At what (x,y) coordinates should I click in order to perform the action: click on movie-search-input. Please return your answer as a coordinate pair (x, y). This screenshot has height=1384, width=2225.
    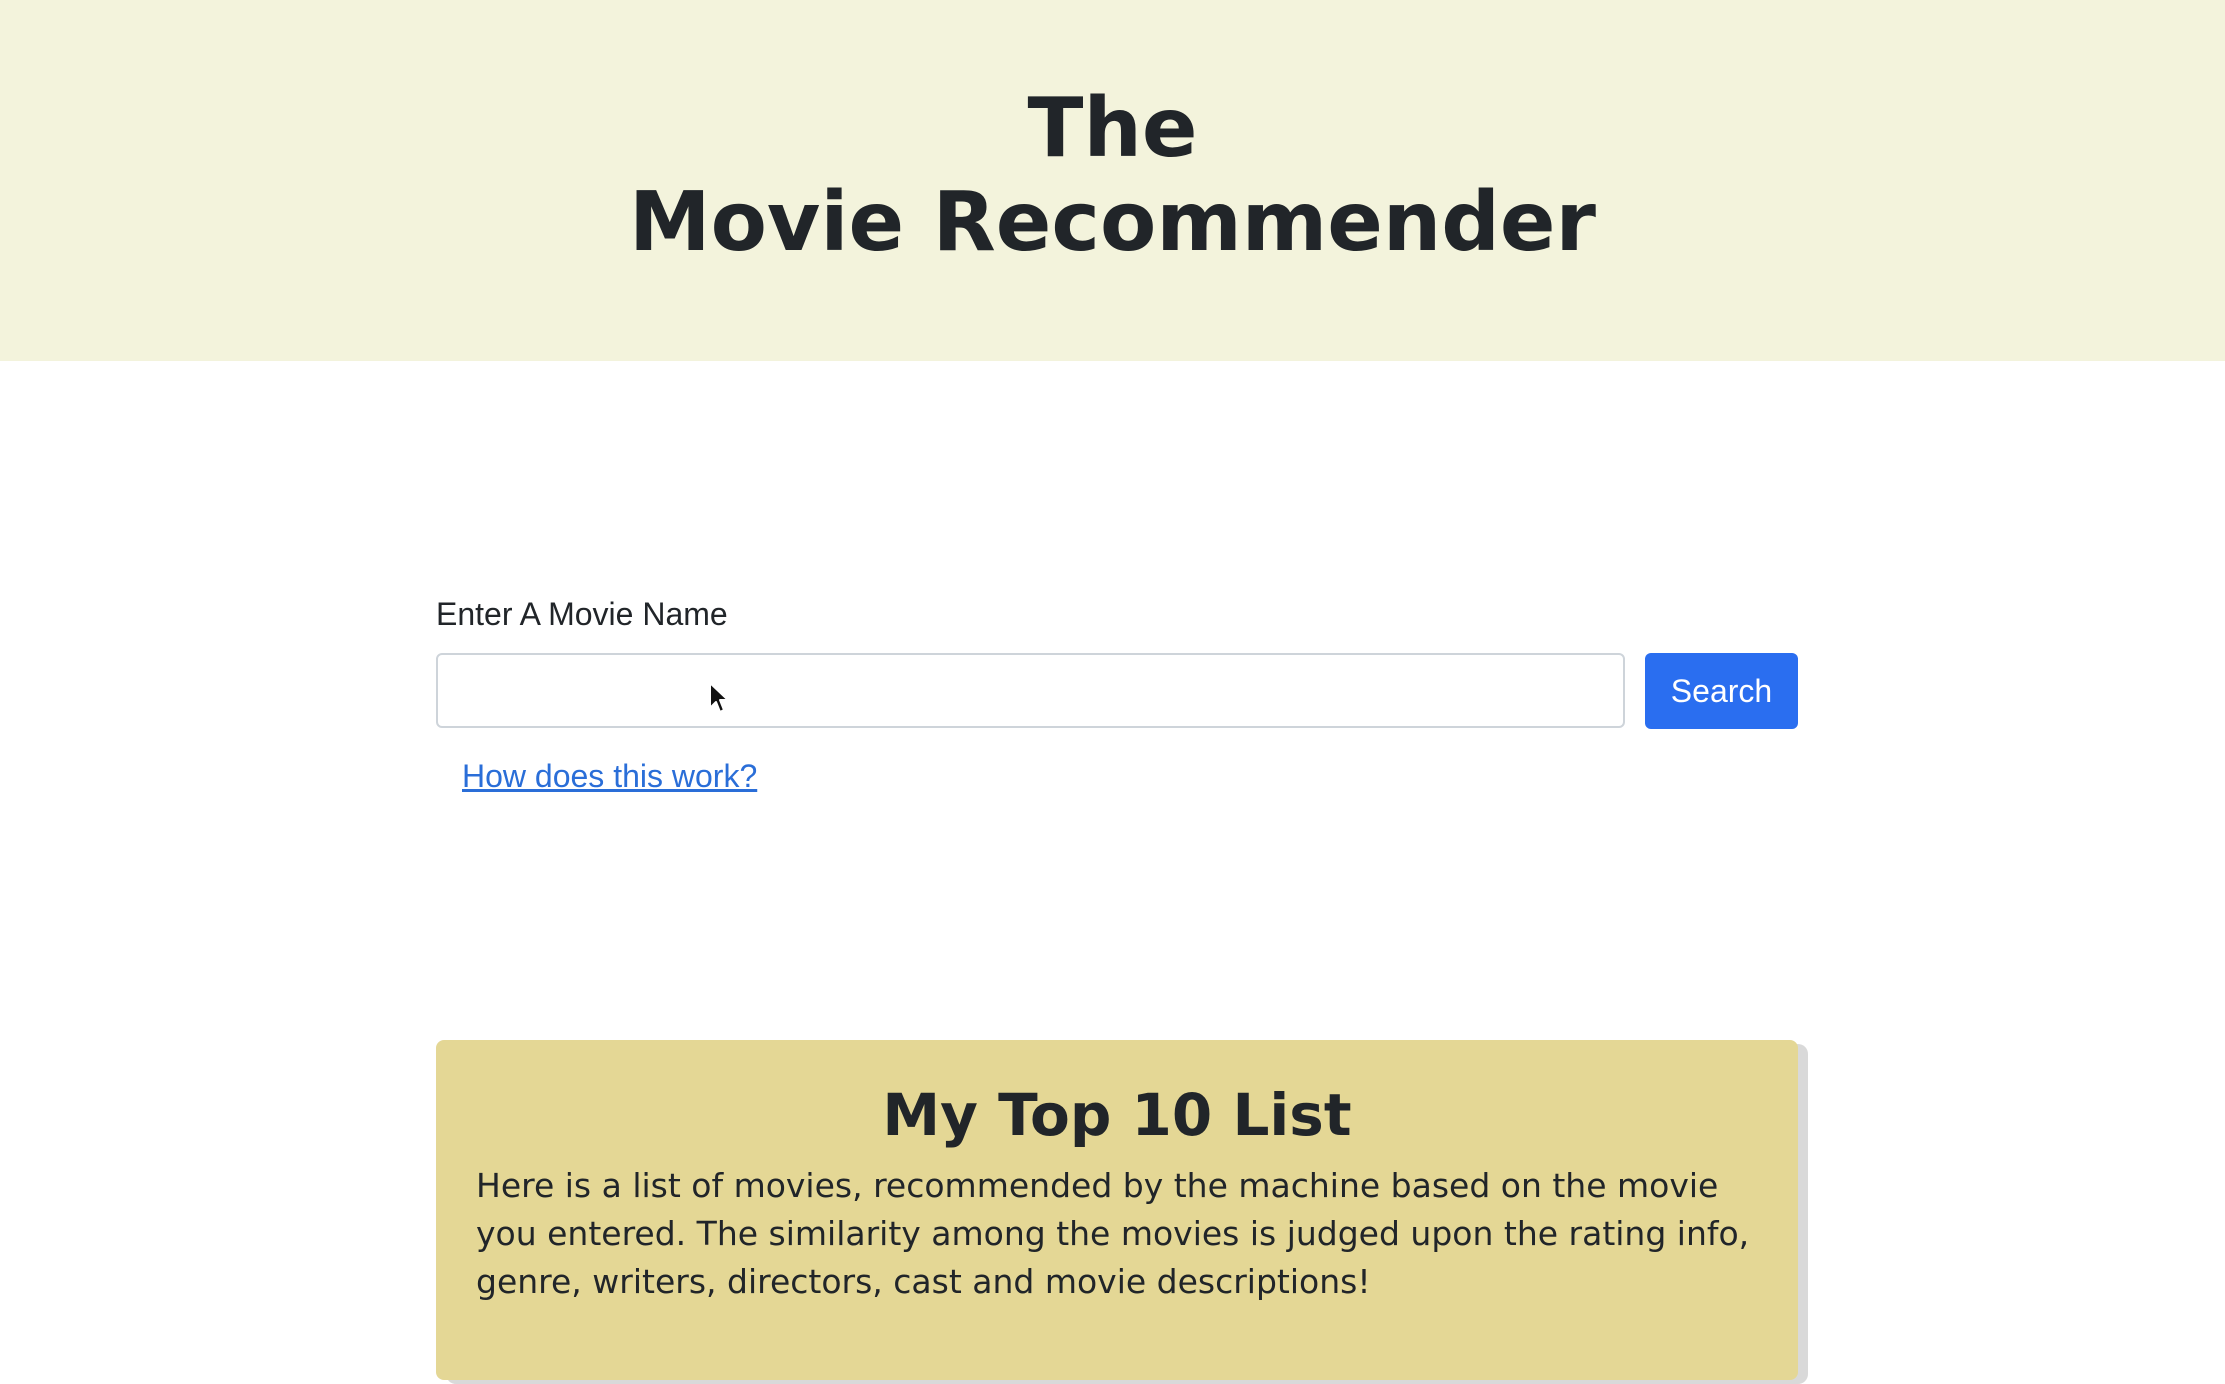
    Looking at the image, I should click on (1030, 690).